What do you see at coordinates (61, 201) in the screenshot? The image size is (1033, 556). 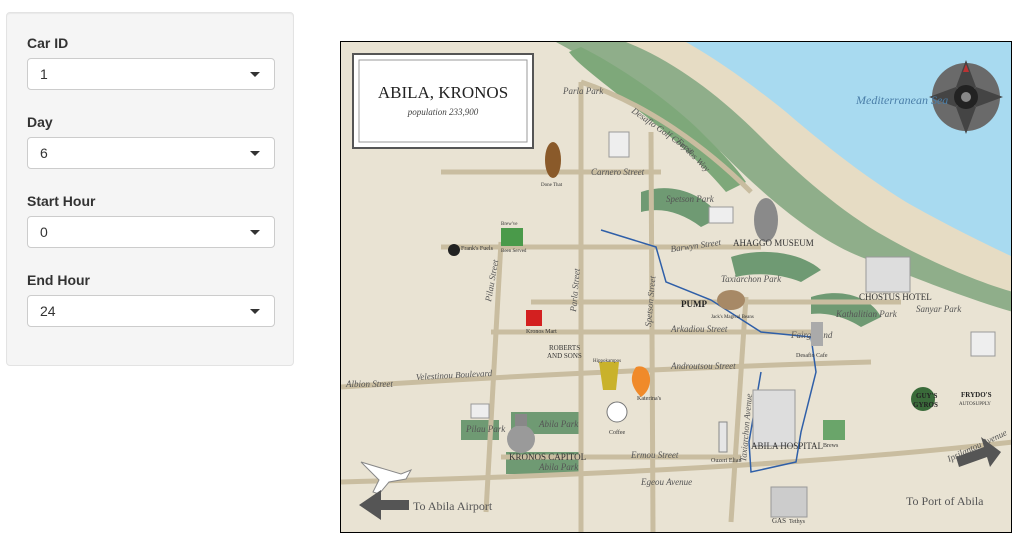 I see `start-hour-label: Start Hour` at bounding box center [61, 201].